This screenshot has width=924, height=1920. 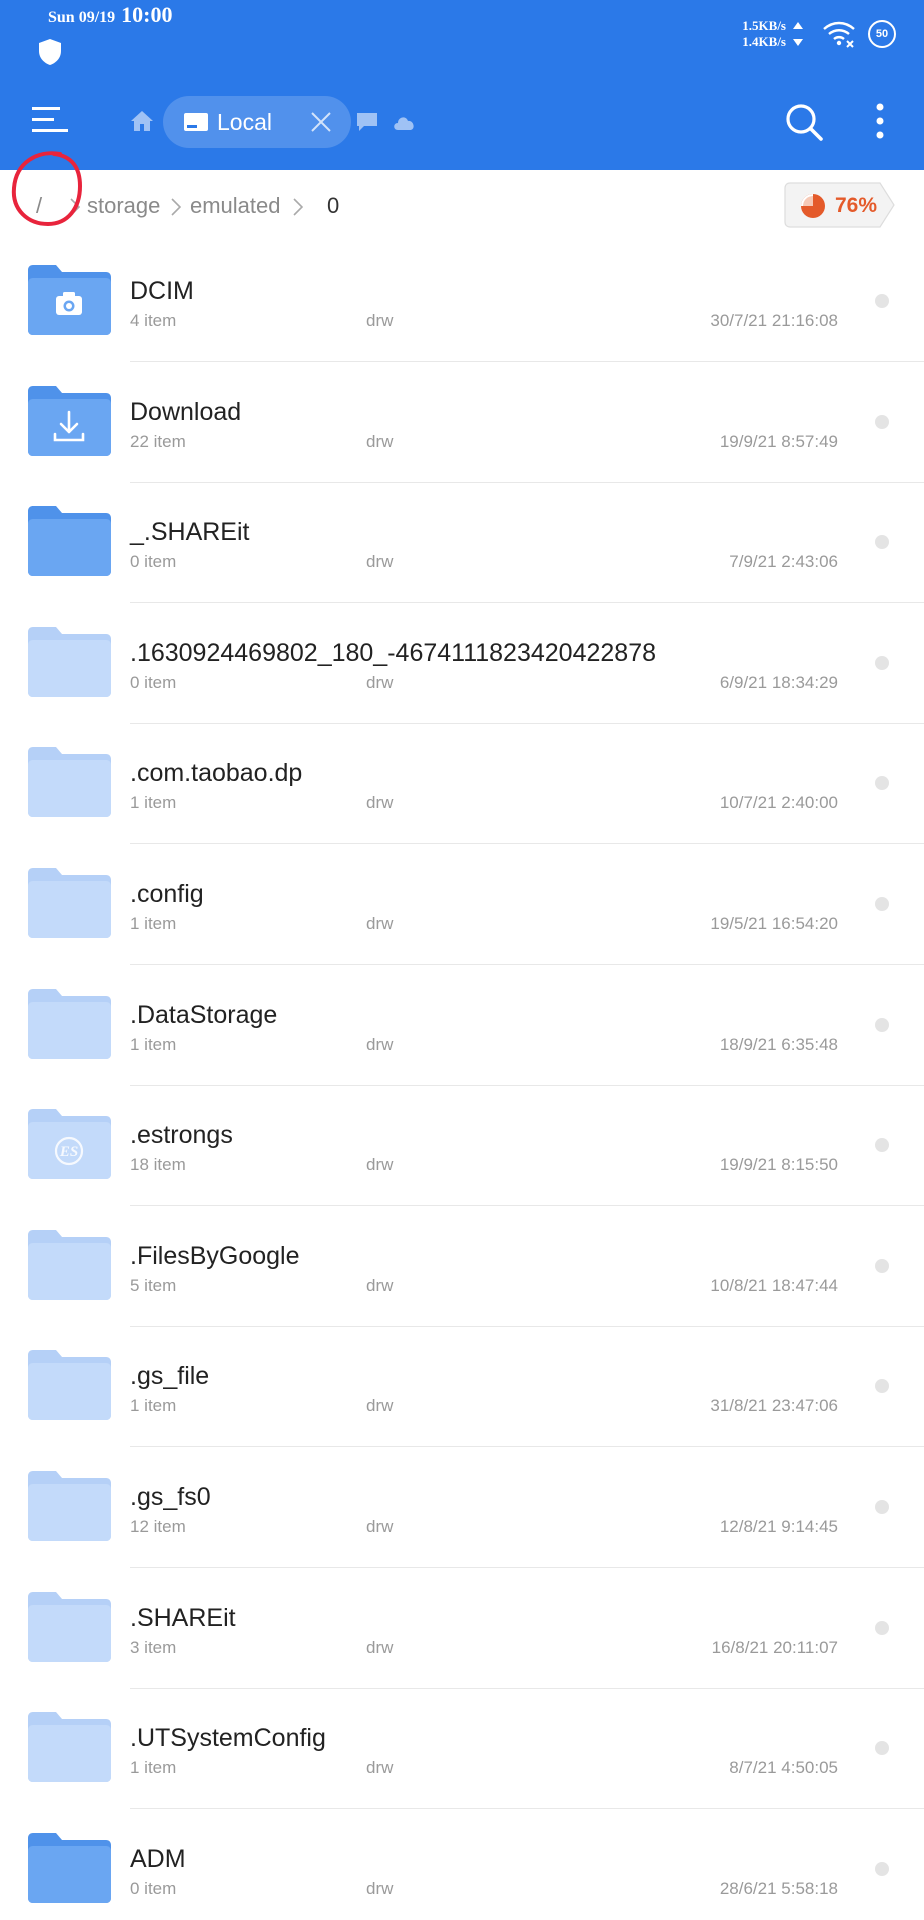 What do you see at coordinates (778, 1165) in the screenshot?
I see `modified-date: 19/9/21 8:15:50` at bounding box center [778, 1165].